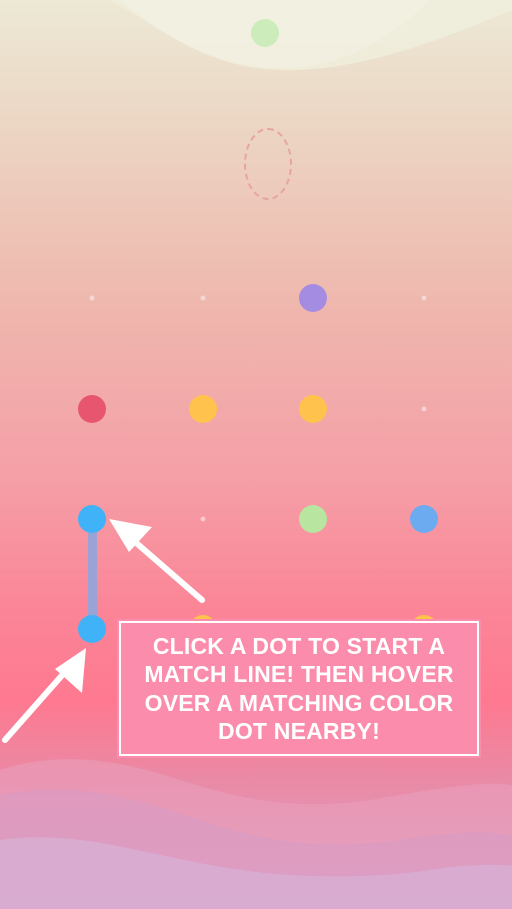 The width and height of the screenshot is (512, 909). Describe the element at coordinates (313, 519) in the screenshot. I see `dot-r3c3-green` at that location.